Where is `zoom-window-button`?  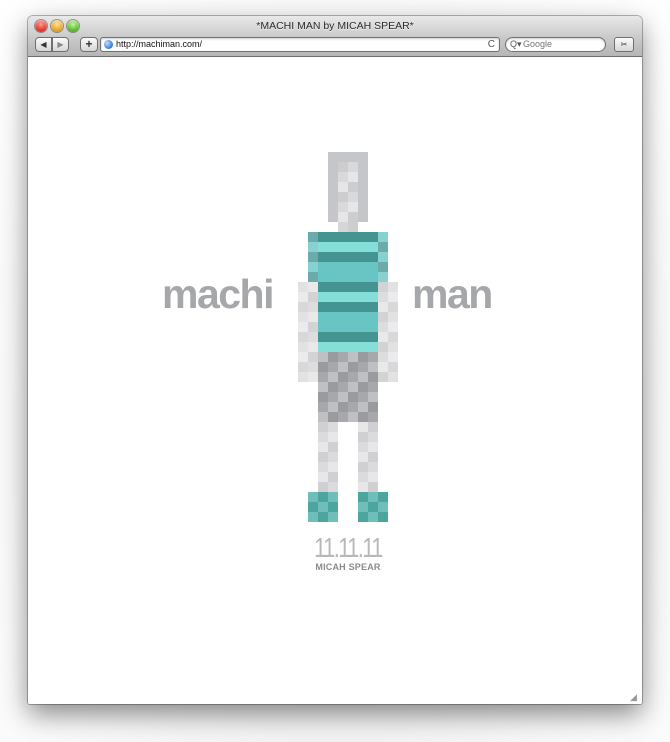
zoom-window-button is located at coordinates (73, 26).